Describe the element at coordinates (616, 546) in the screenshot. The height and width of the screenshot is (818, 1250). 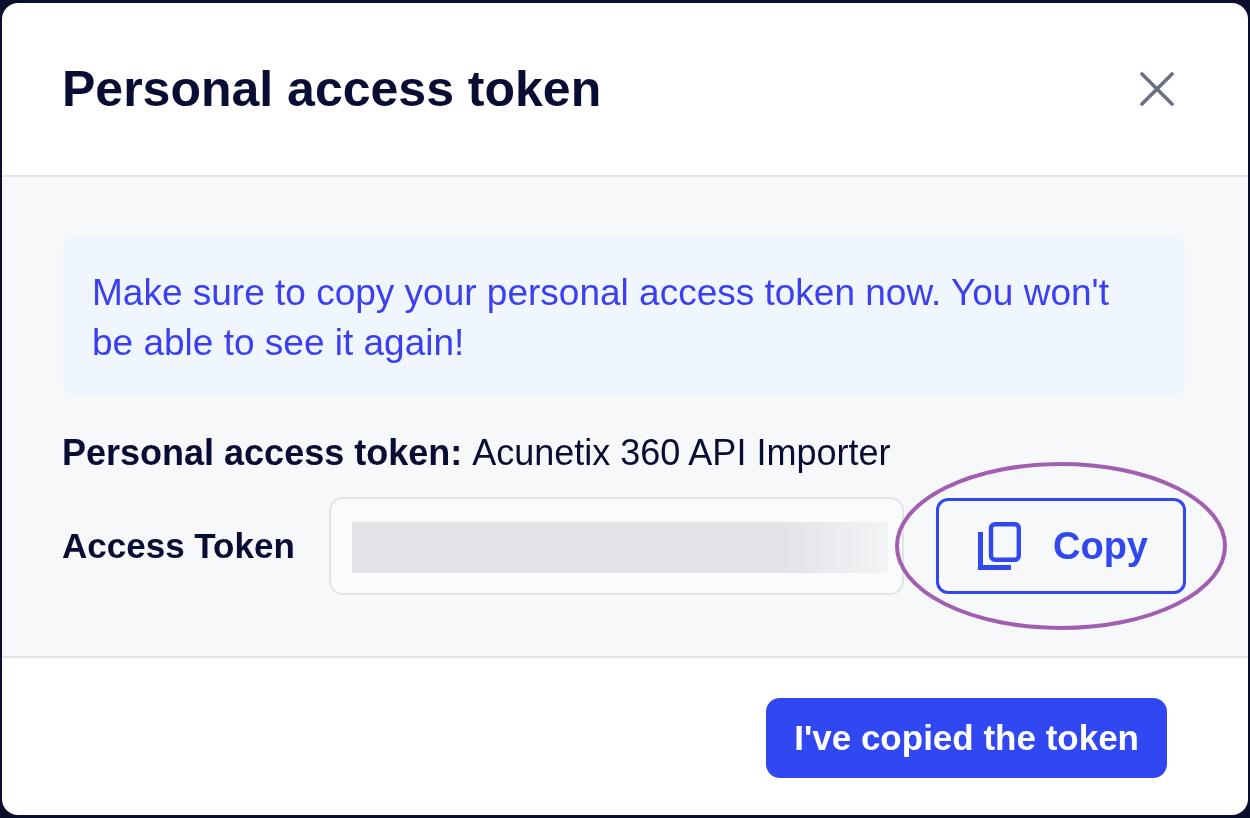
I see `token-field` at that location.